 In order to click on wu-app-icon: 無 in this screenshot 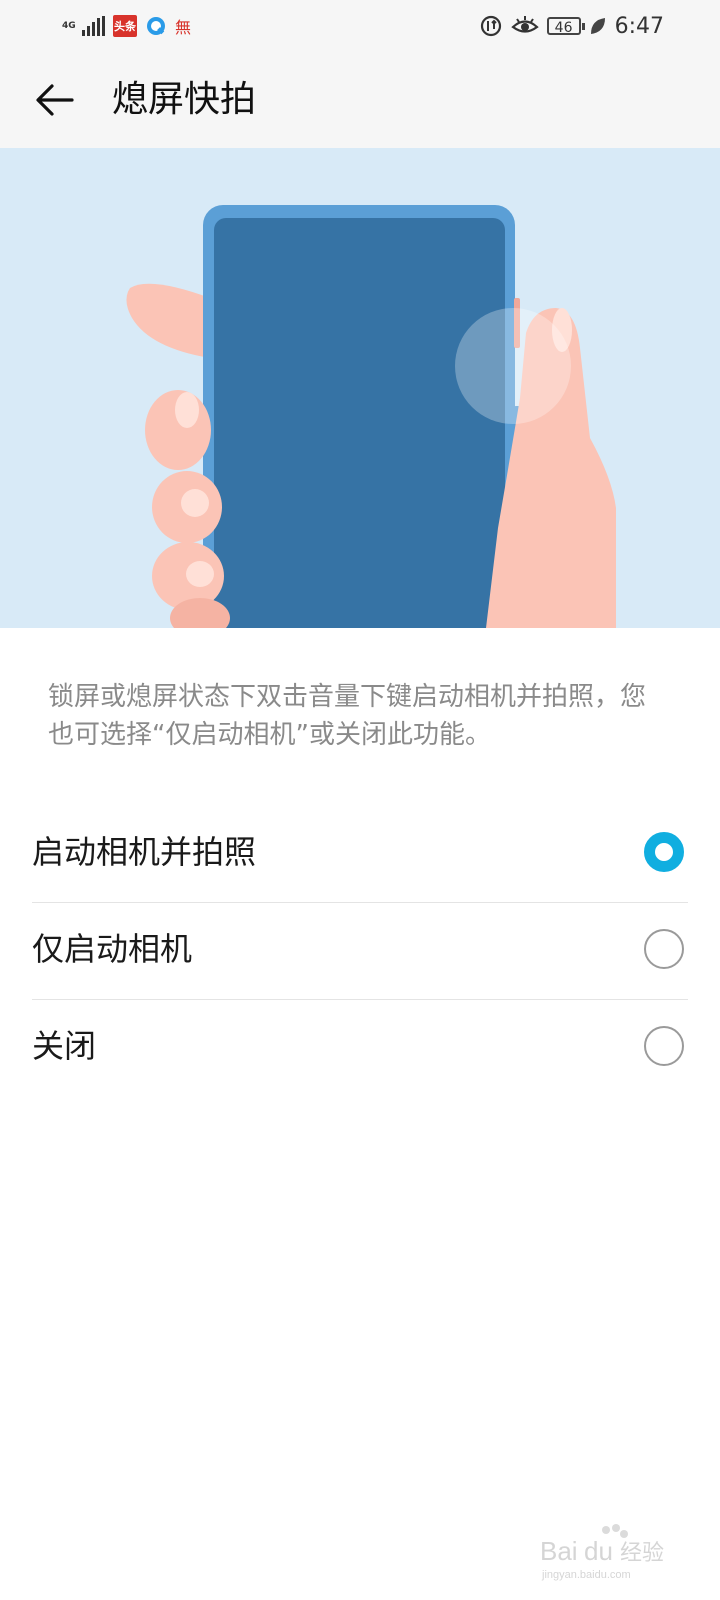, I will do `click(183, 27)`.